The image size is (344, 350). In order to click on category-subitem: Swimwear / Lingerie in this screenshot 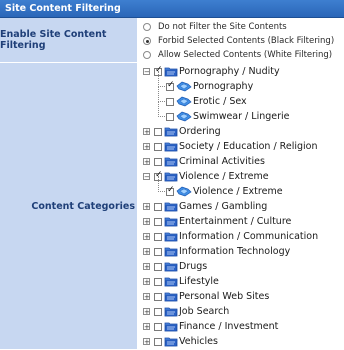, I will do `click(249, 112)`.